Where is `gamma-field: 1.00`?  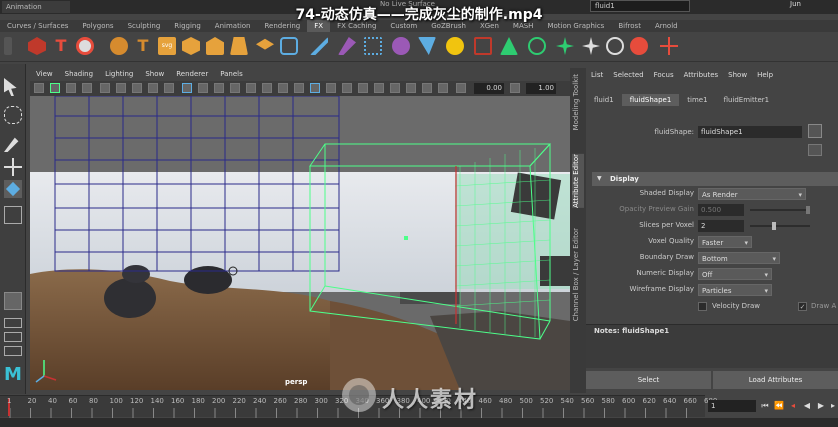 gamma-field: 1.00 is located at coordinates (541, 88).